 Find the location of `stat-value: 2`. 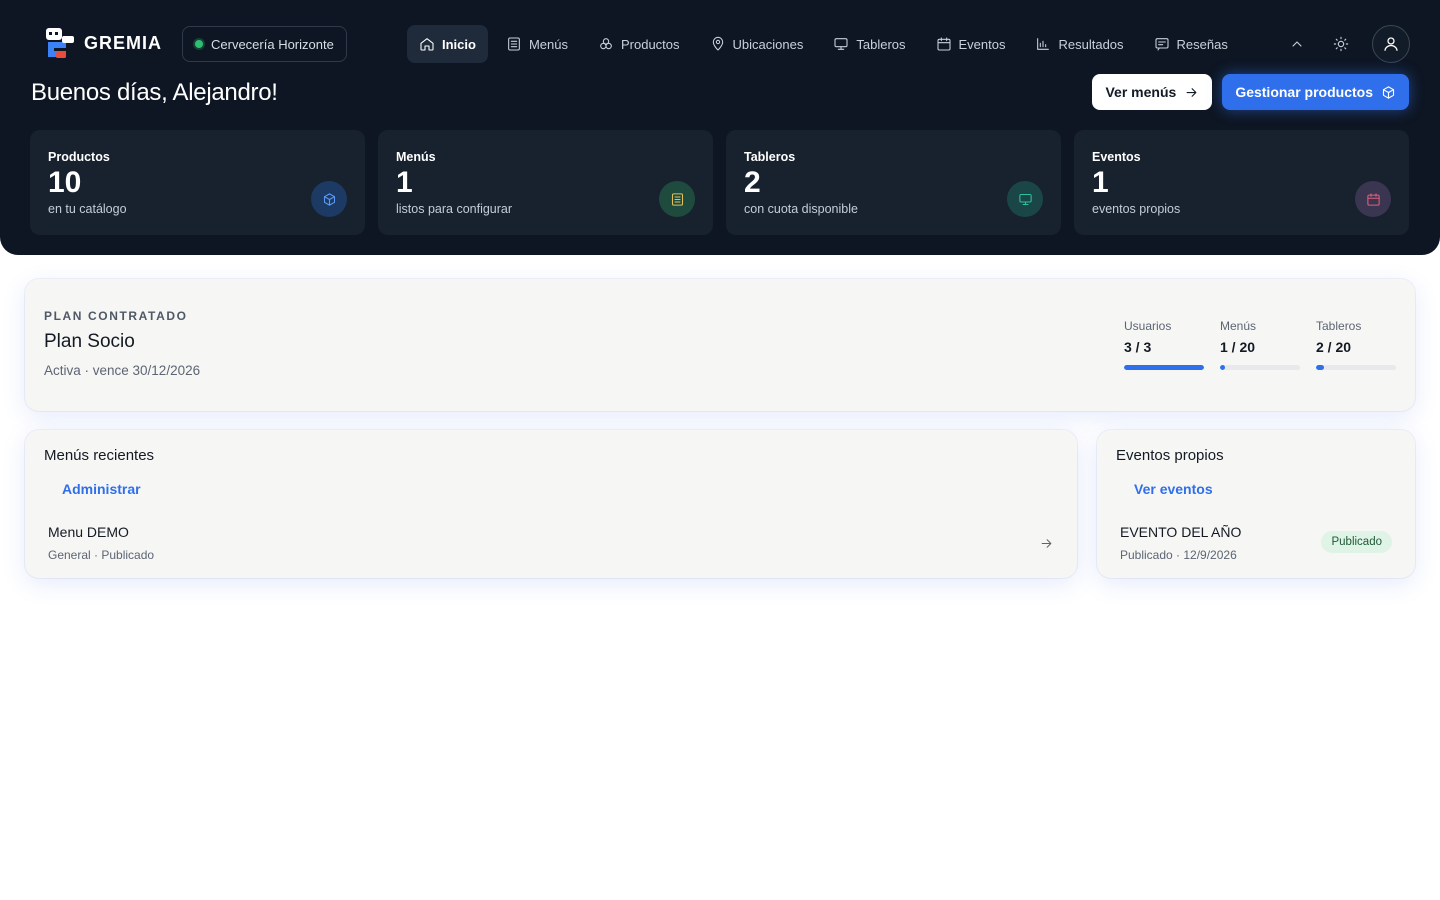

stat-value: 2 is located at coordinates (752, 182).